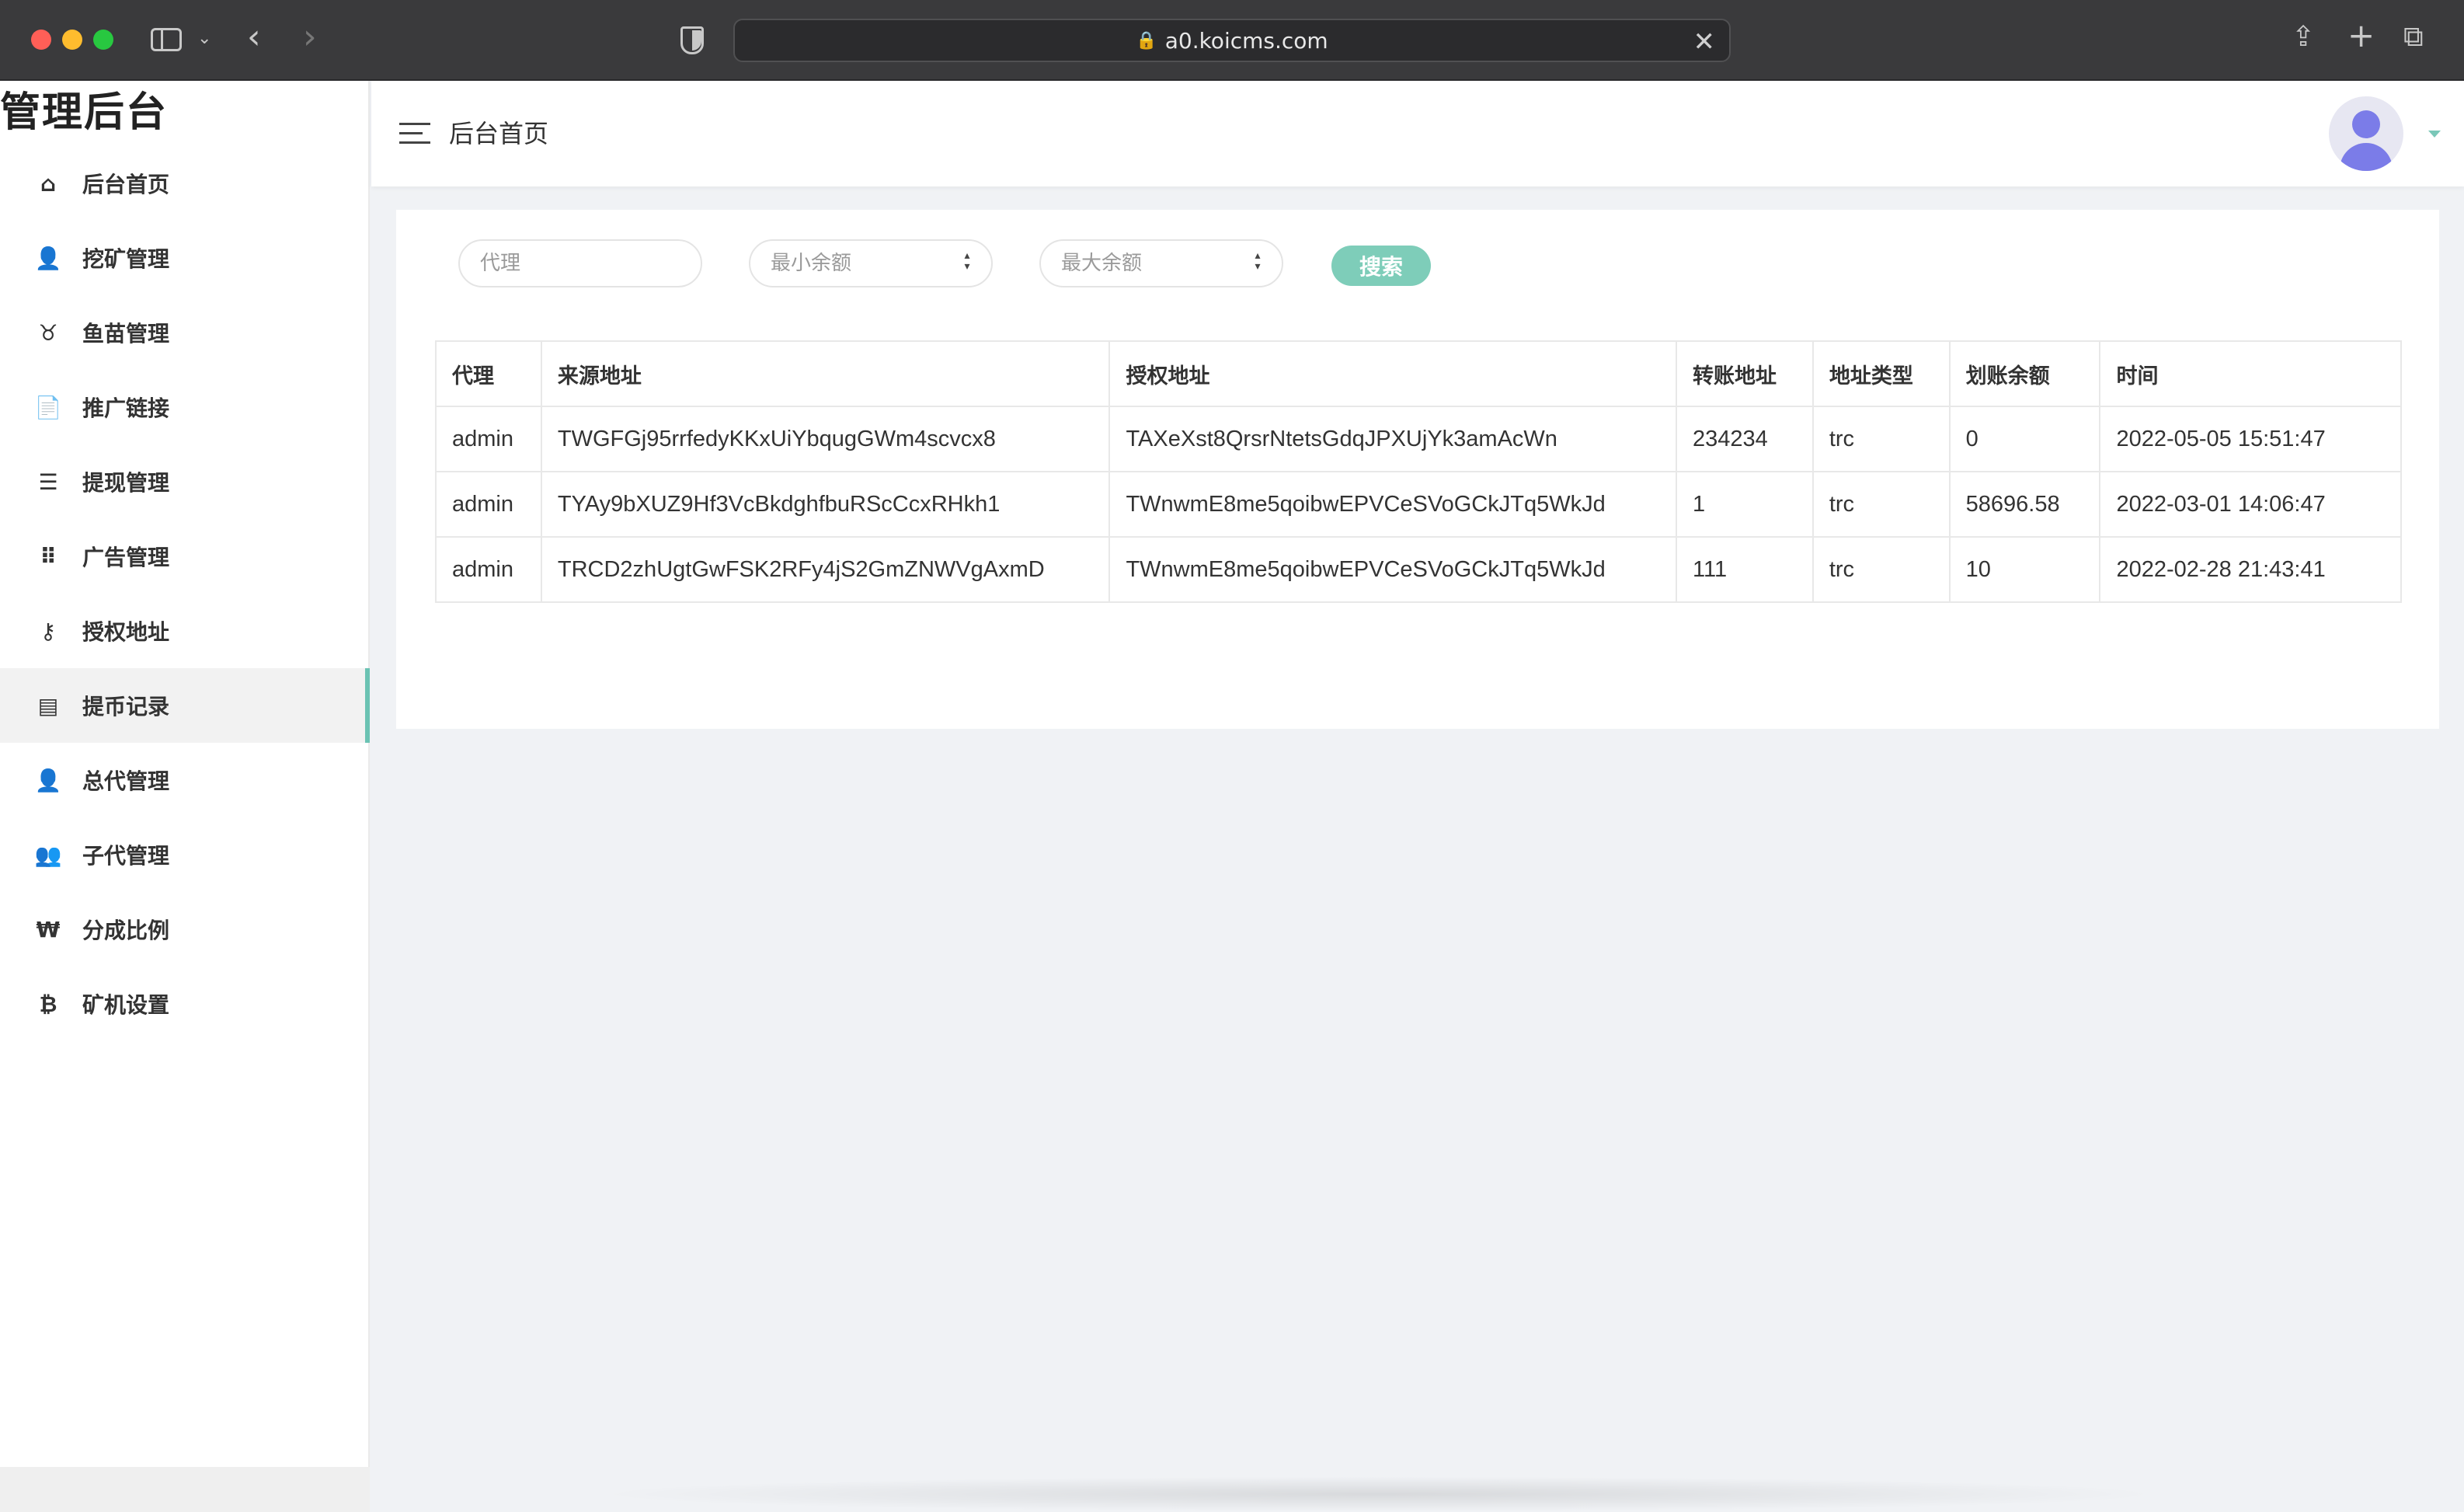 This screenshot has width=2464, height=1512. I want to click on nav-icon: 📄, so click(48, 407).